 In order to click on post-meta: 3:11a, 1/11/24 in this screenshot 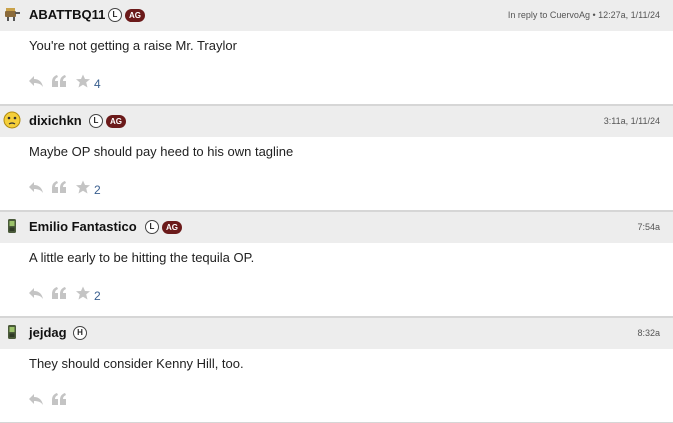, I will do `click(632, 121)`.